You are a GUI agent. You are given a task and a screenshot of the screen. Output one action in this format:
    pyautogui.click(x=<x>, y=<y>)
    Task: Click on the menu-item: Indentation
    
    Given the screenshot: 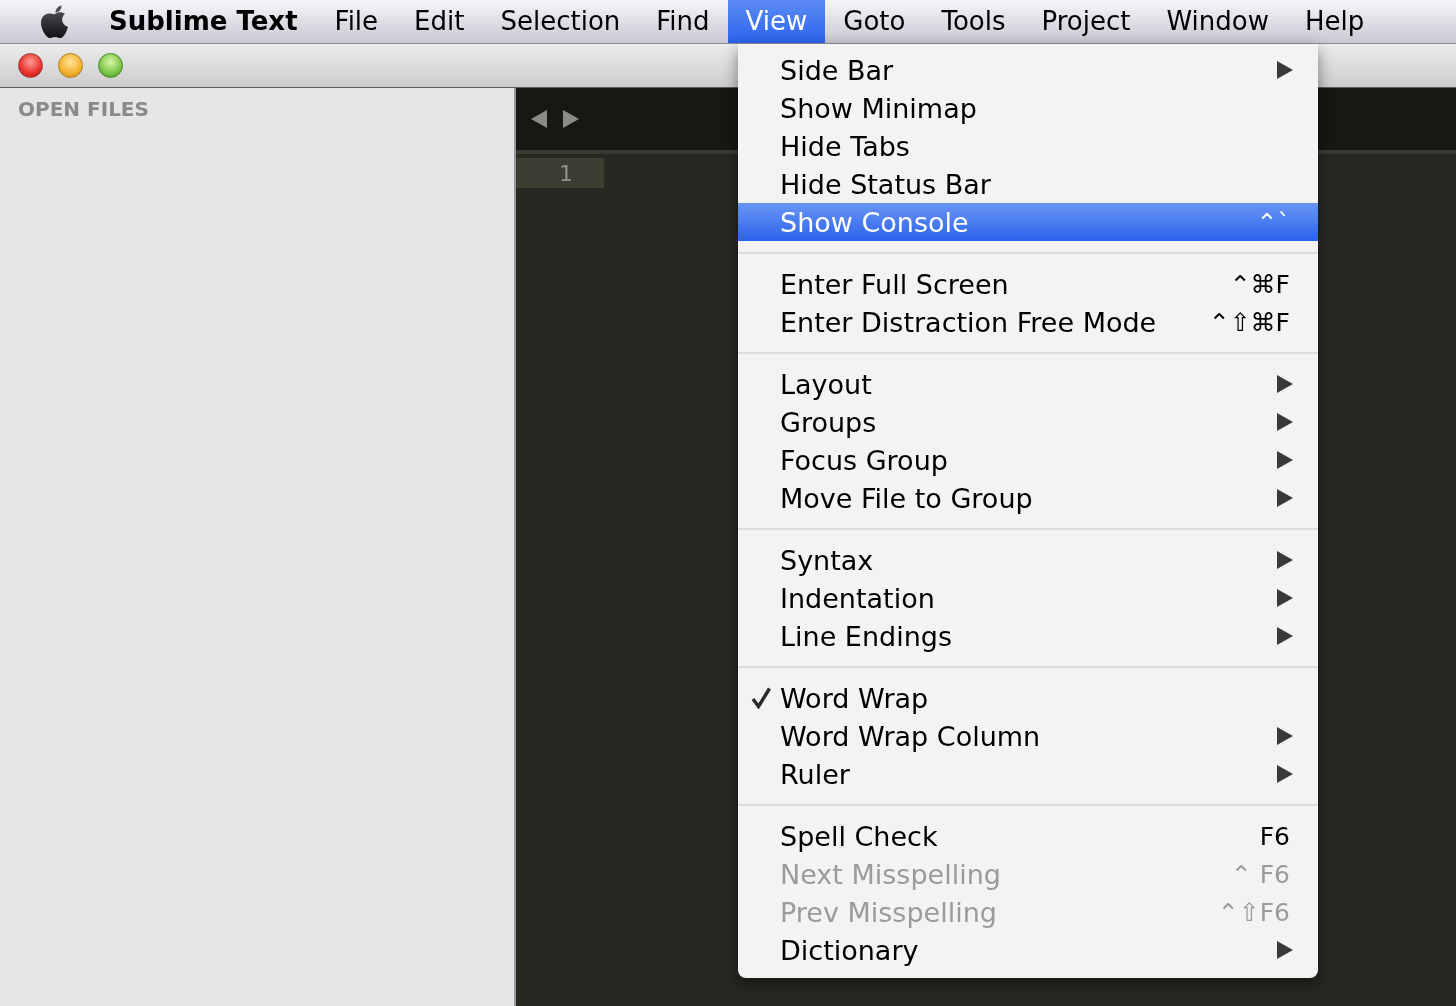 What is the action you would take?
    pyautogui.click(x=1028, y=598)
    